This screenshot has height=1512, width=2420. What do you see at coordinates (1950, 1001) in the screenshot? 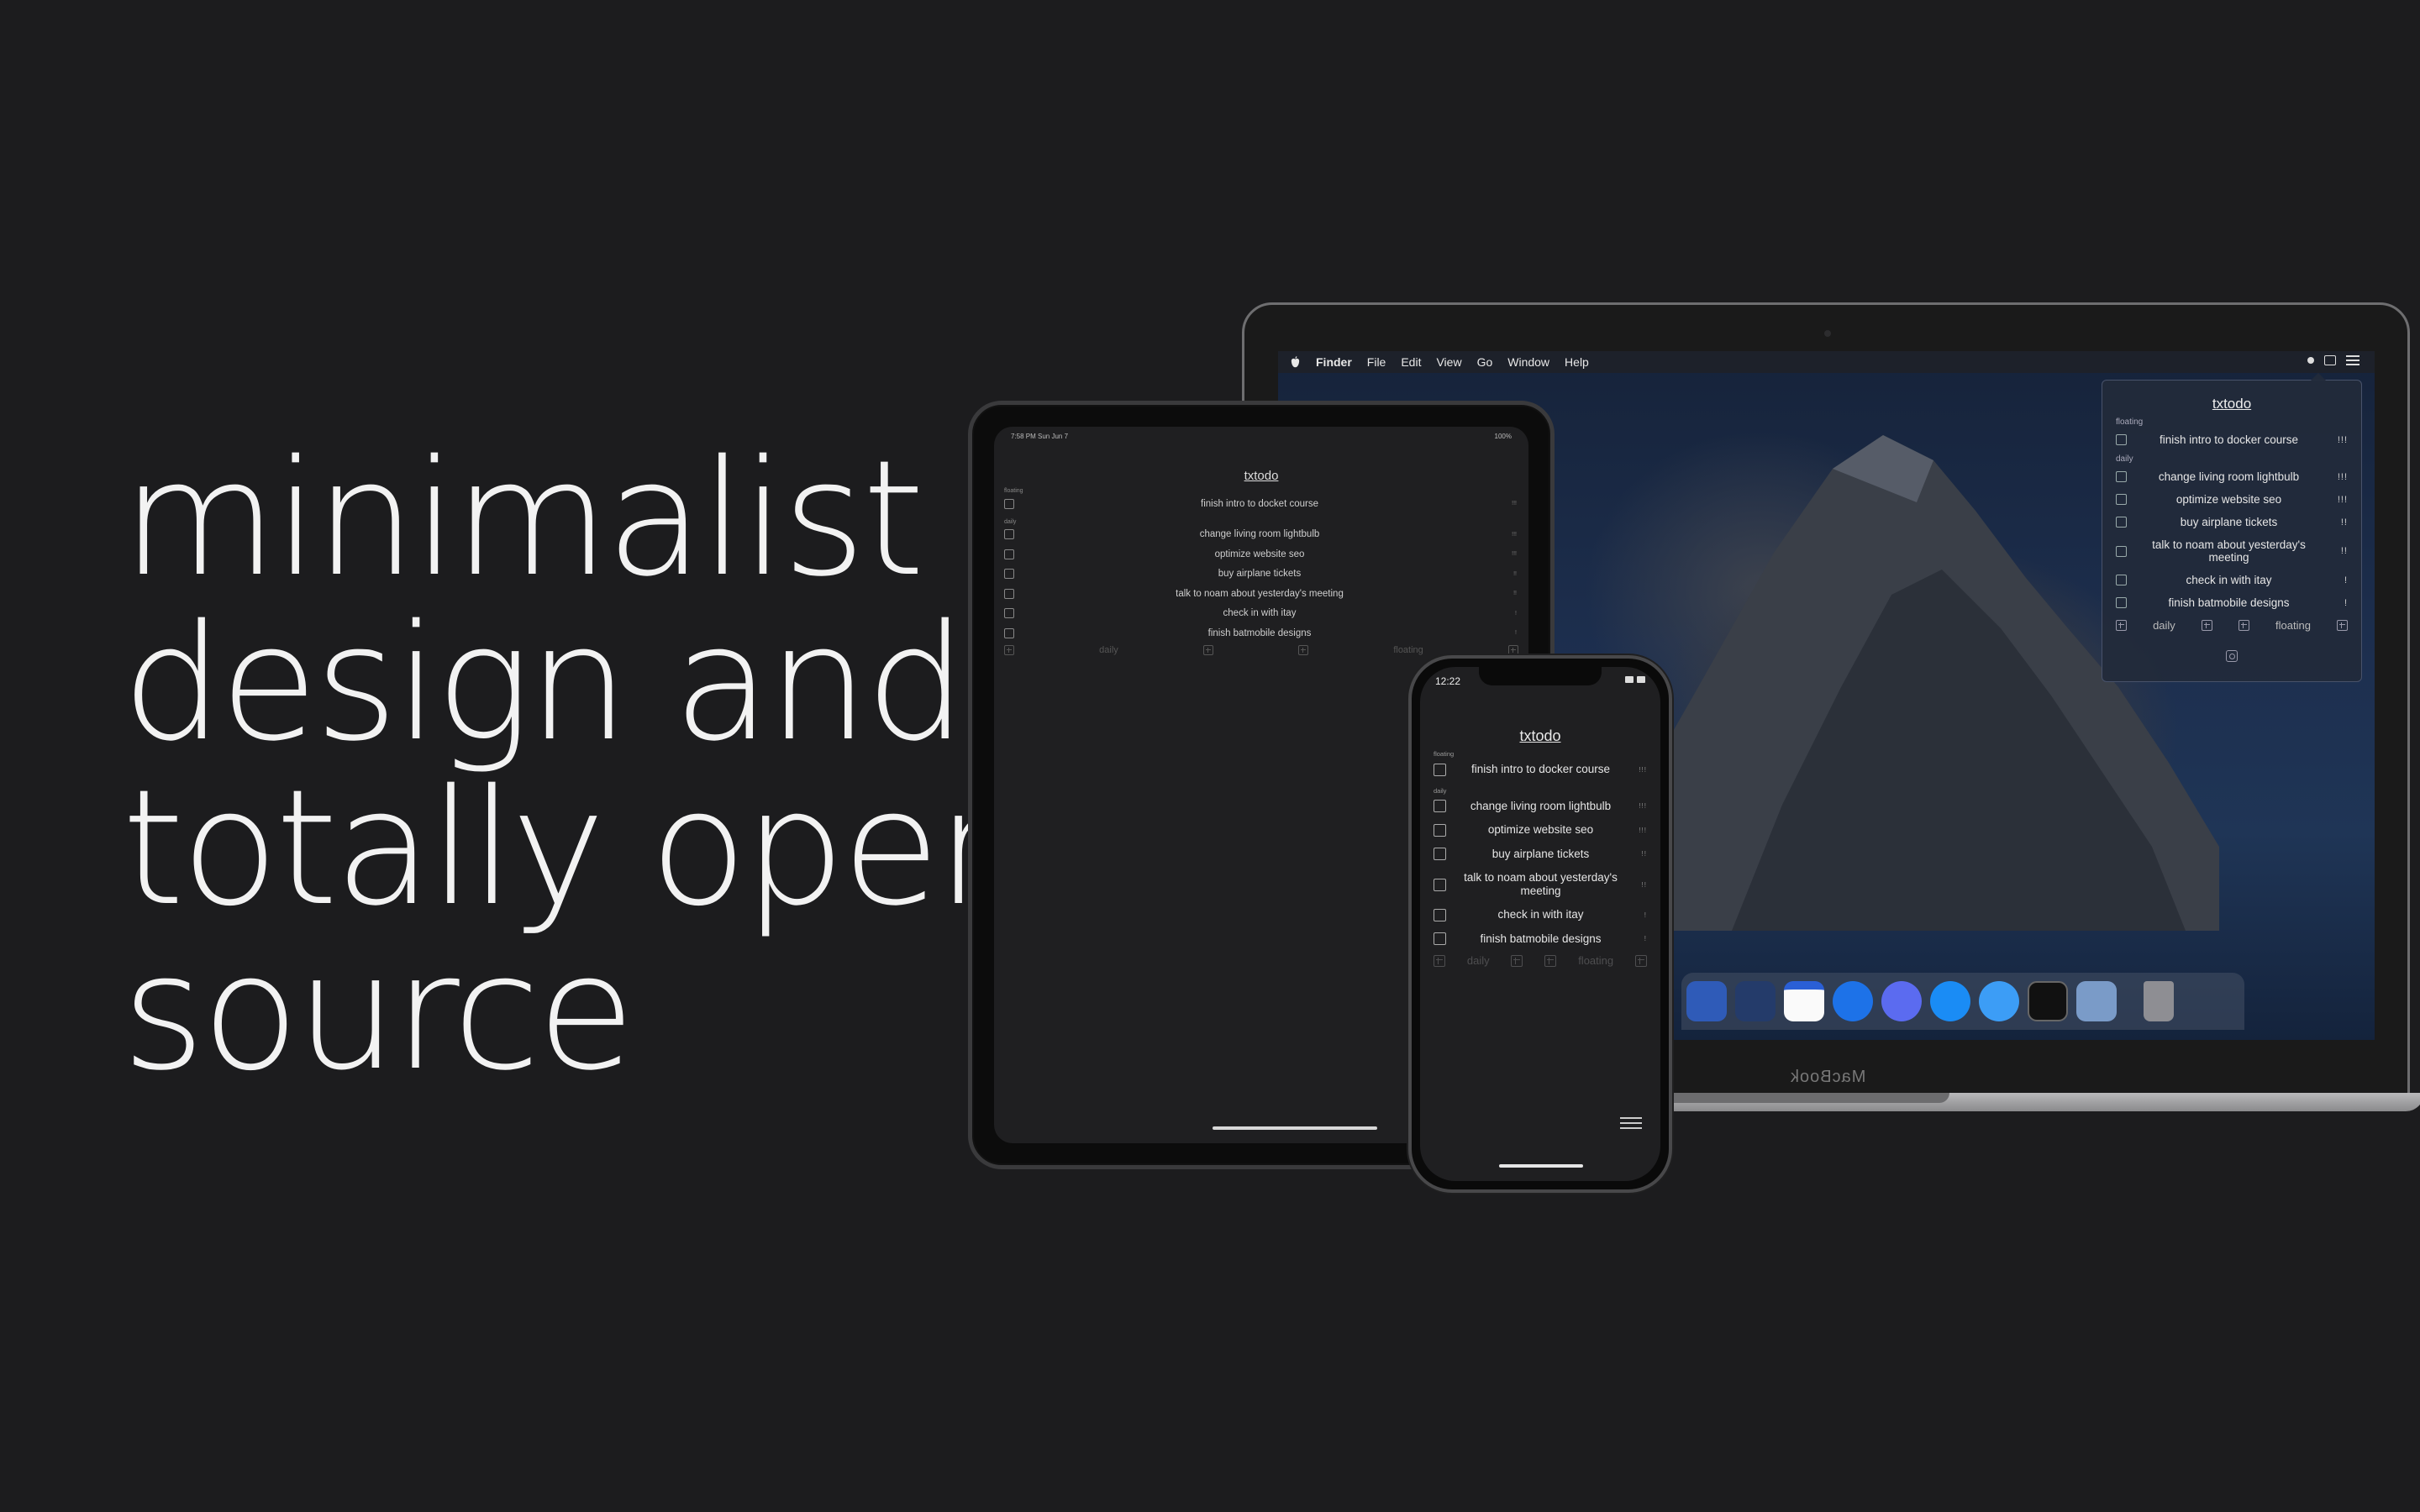
I see `app-store-icon` at bounding box center [1950, 1001].